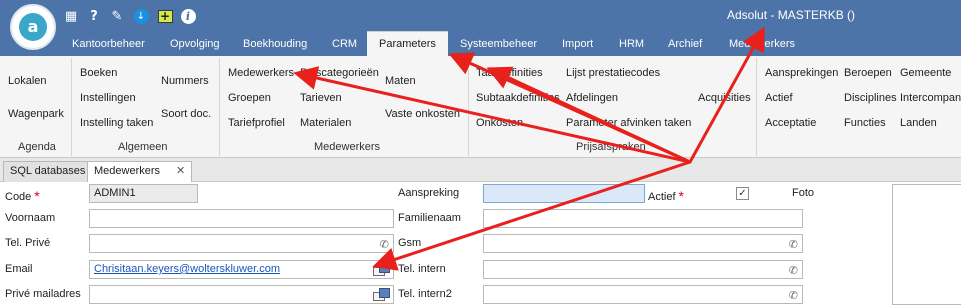  Describe the element at coordinates (127, 171) in the screenshot. I see `doc-tab-label: Medewerkers` at that location.